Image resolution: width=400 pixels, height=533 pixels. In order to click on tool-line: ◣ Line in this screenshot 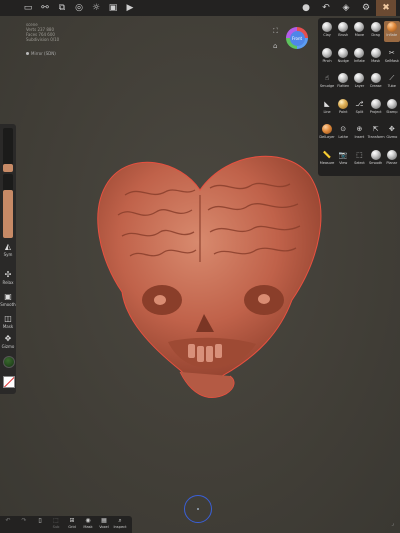, I will do `click(327, 108)`.